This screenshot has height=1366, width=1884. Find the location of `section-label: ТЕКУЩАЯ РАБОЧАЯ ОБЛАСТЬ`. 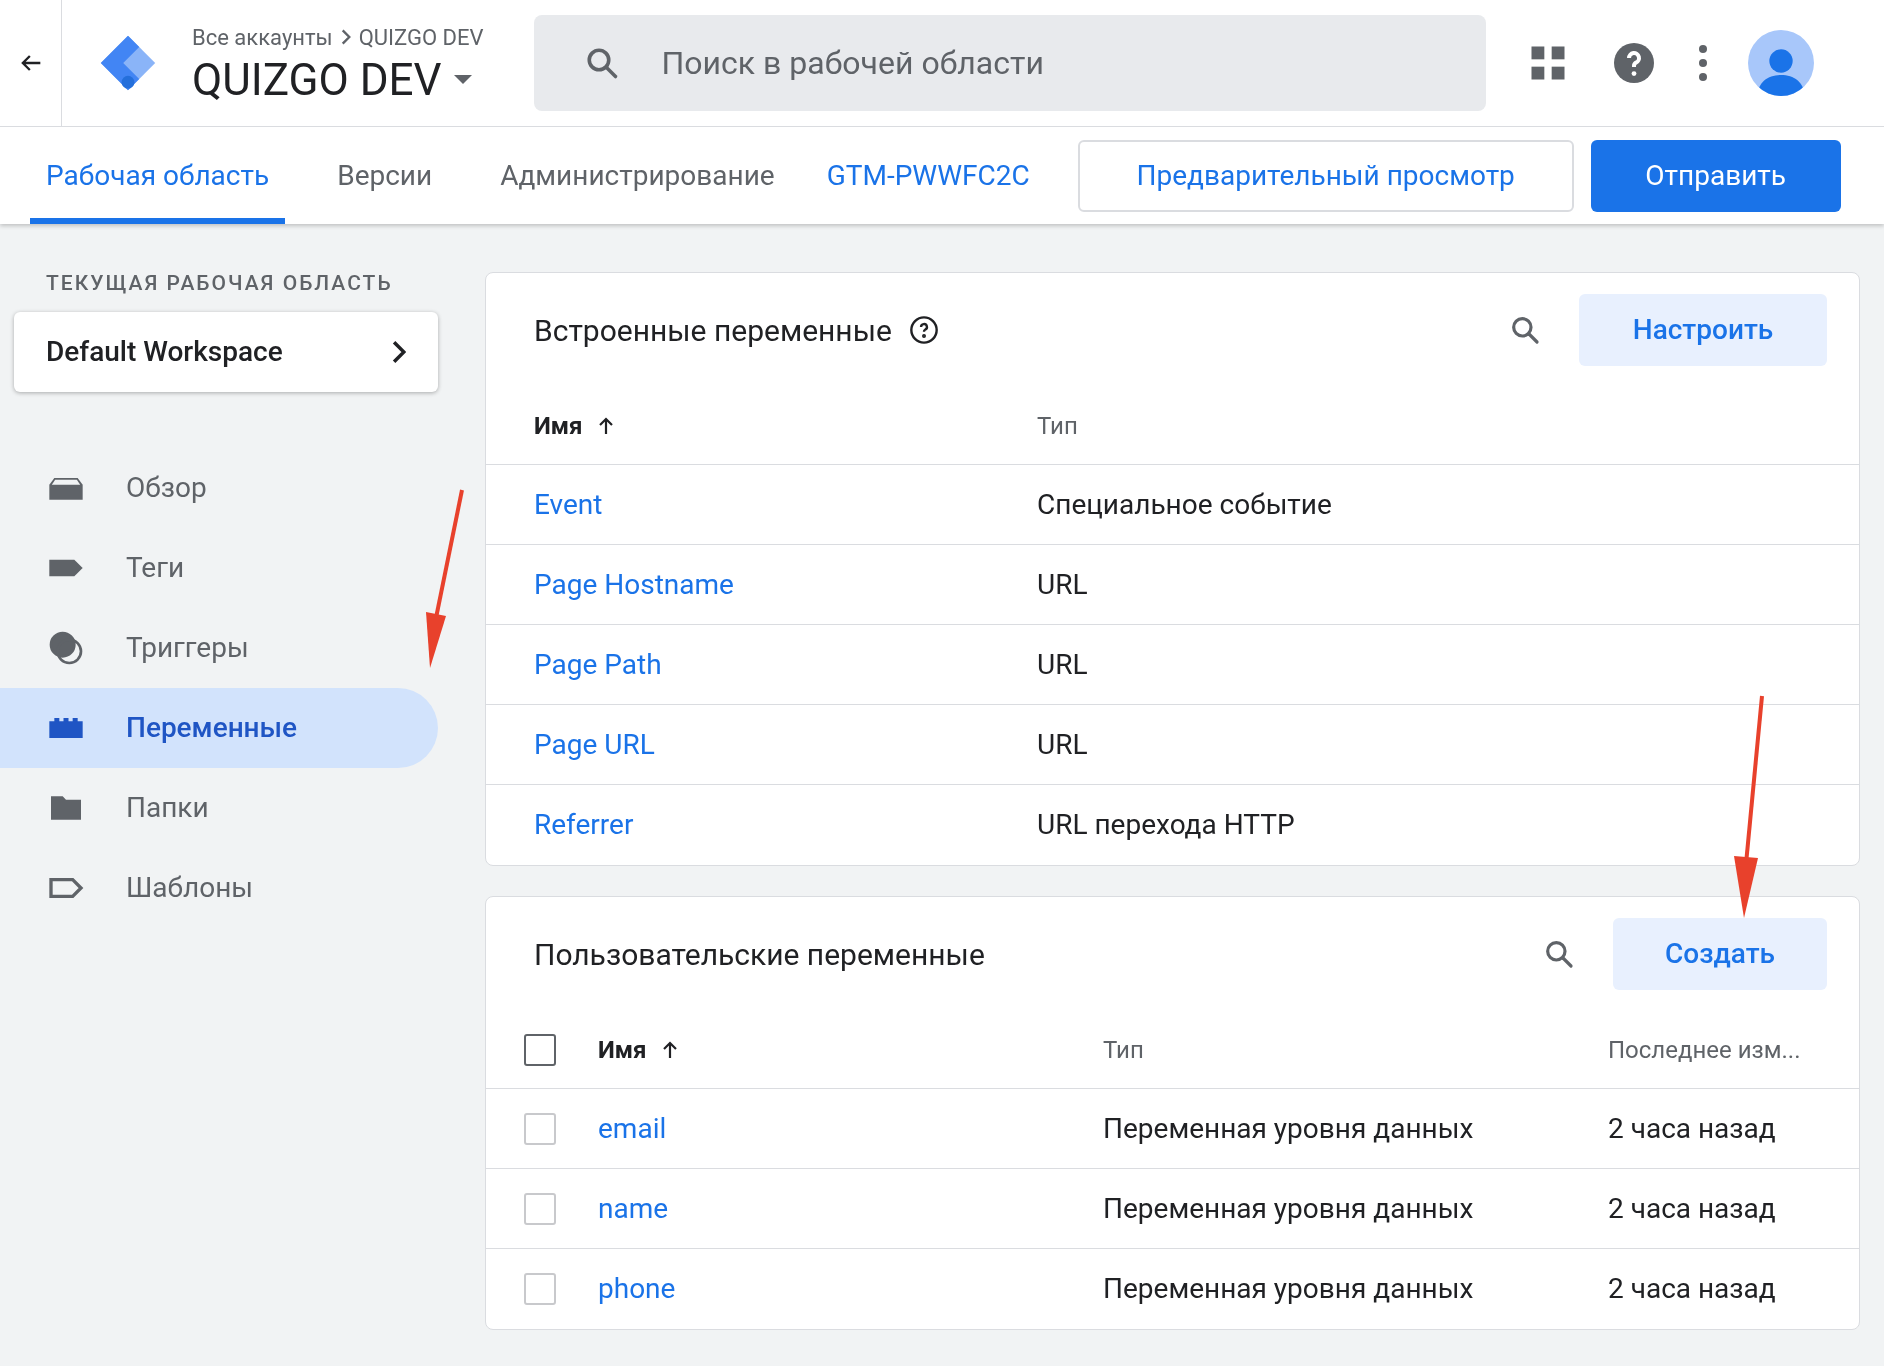

section-label: ТЕКУЩАЯ РАБОЧАЯ ОБЛАСТЬ is located at coordinates (220, 283).